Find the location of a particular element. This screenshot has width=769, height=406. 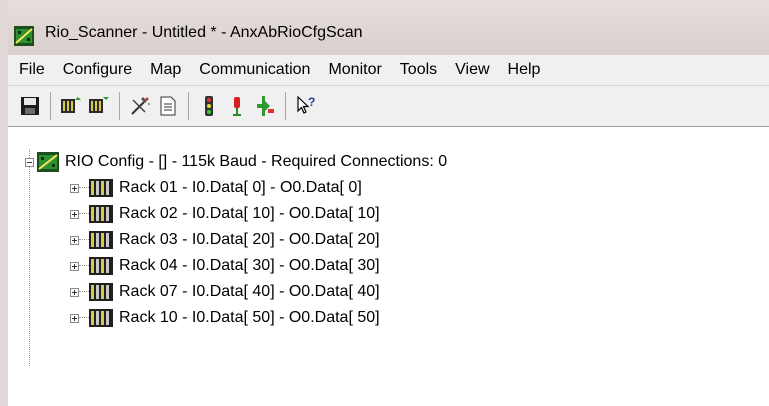

connect-icon is located at coordinates (265, 106).